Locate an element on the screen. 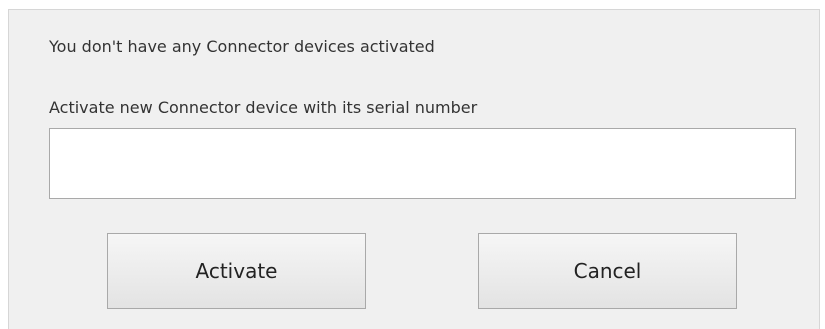 The image size is (825, 329). activate-button: Activate is located at coordinates (236, 271).